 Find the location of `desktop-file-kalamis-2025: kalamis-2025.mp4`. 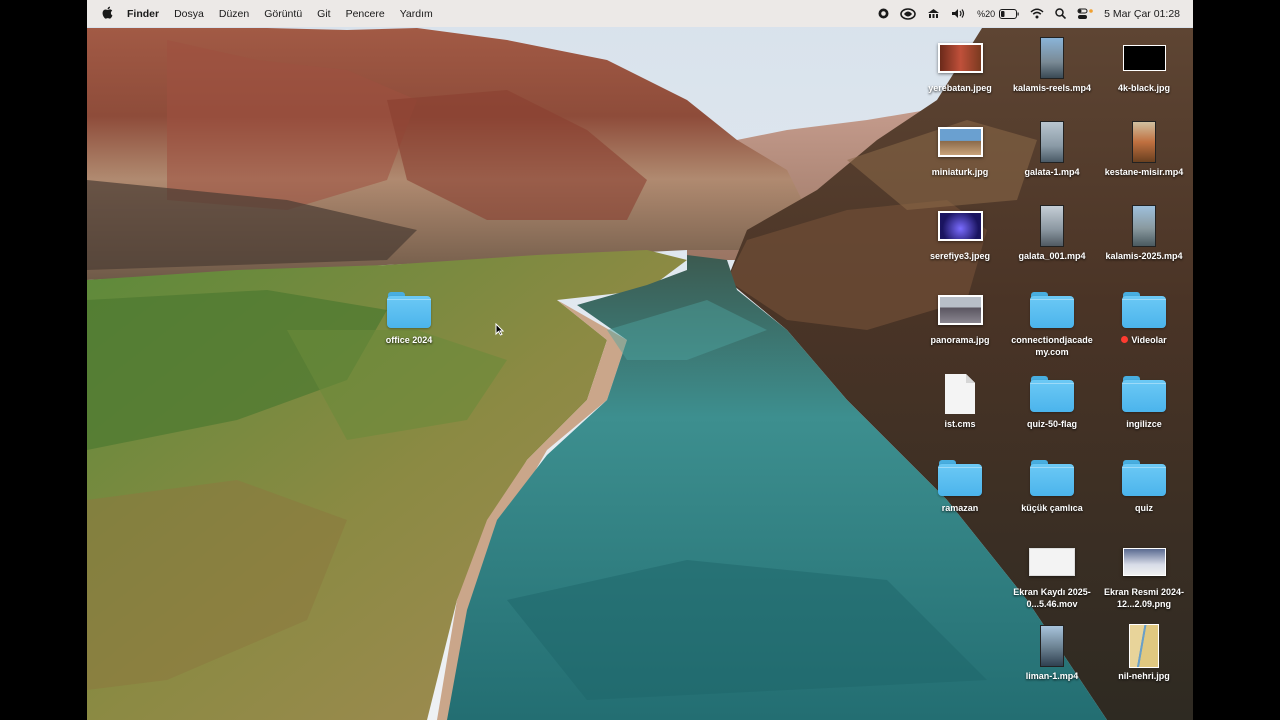

desktop-file-kalamis-2025: kalamis-2025.mp4 is located at coordinates (1144, 233).